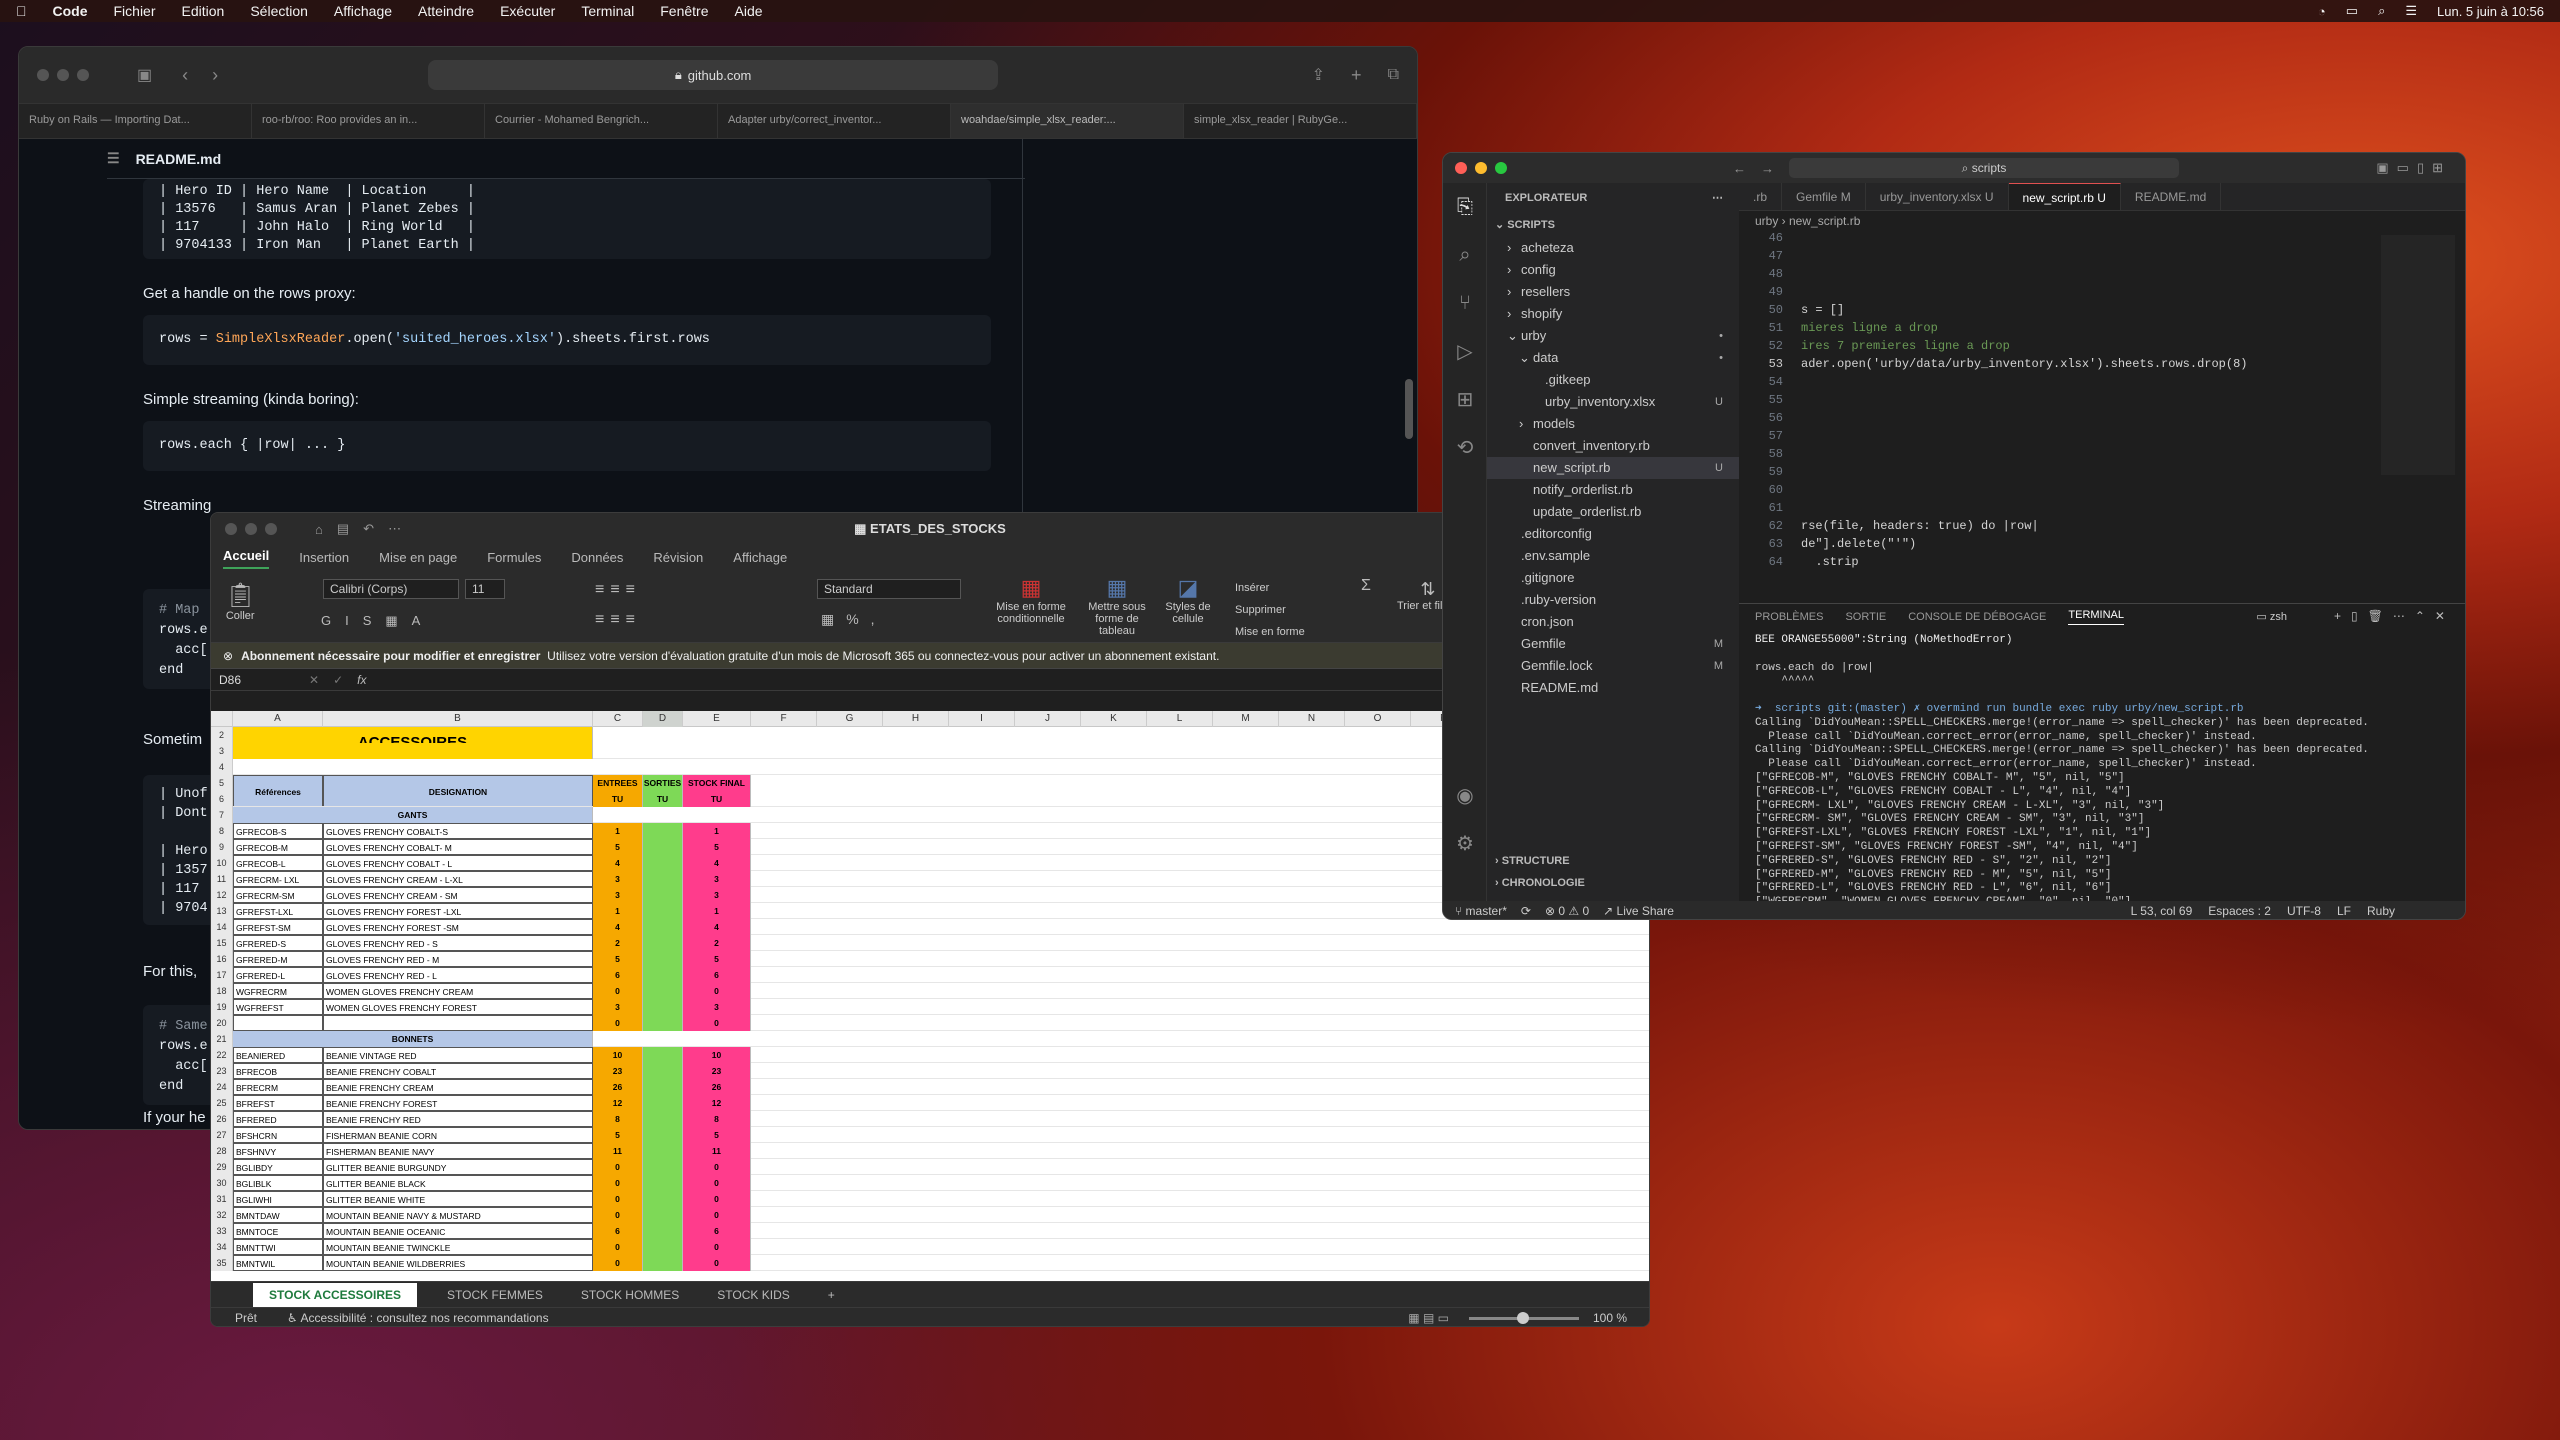 The height and width of the screenshot is (1440, 2560). What do you see at coordinates (618, 879) in the screenshot?
I see `cell-entrees: 3` at bounding box center [618, 879].